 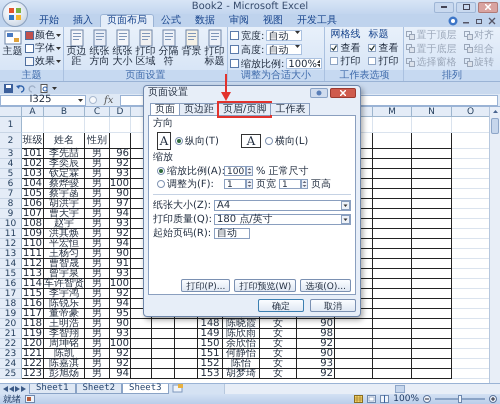 What do you see at coordinates (11, 274) in the screenshot?
I see `row-header: 15` at bounding box center [11, 274].